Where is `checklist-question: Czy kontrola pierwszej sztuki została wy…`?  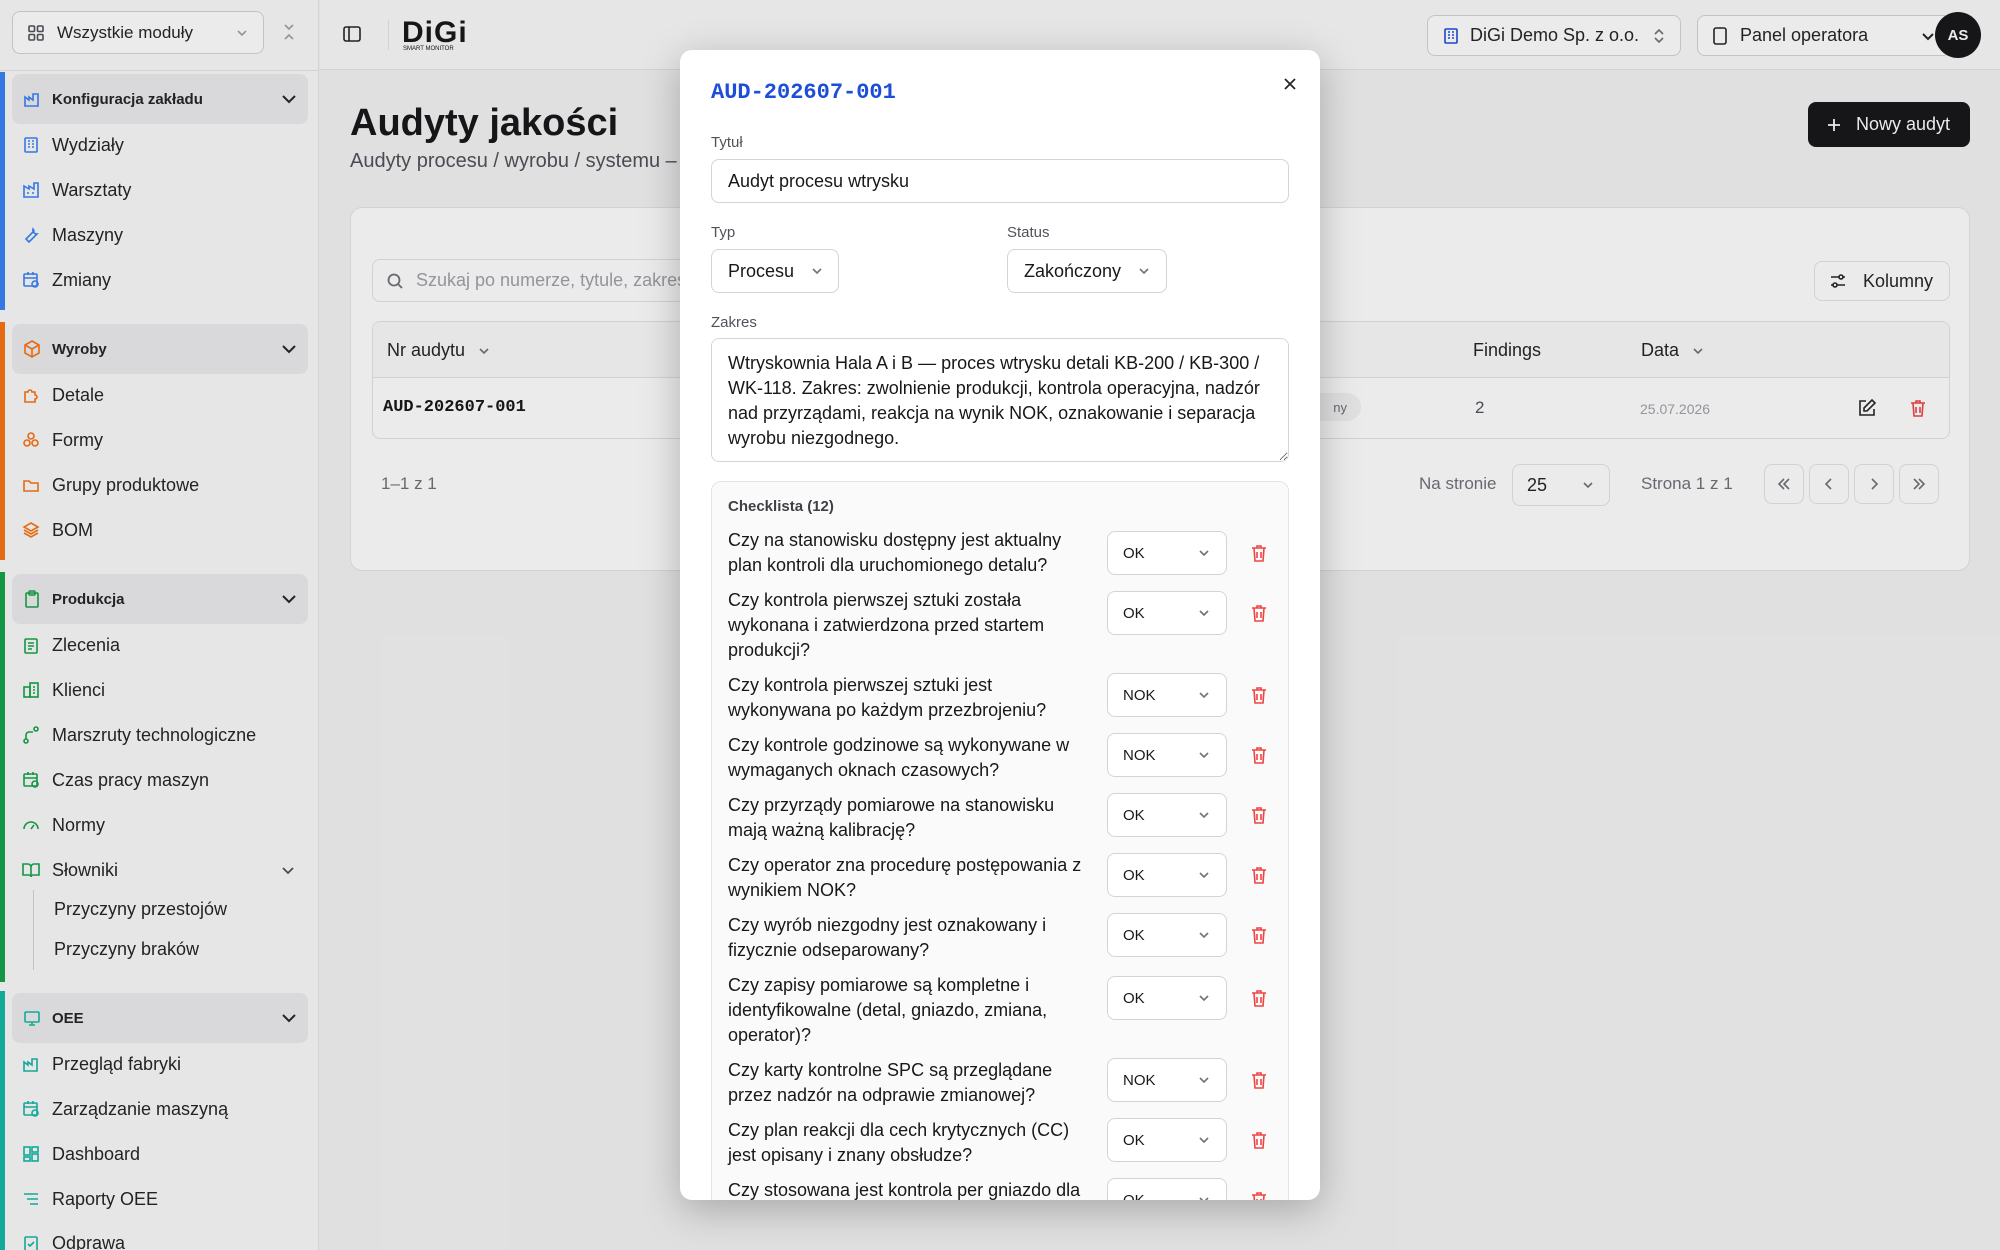 checklist-question: Czy kontrola pierwszej sztuki została wy… is located at coordinates (886, 625).